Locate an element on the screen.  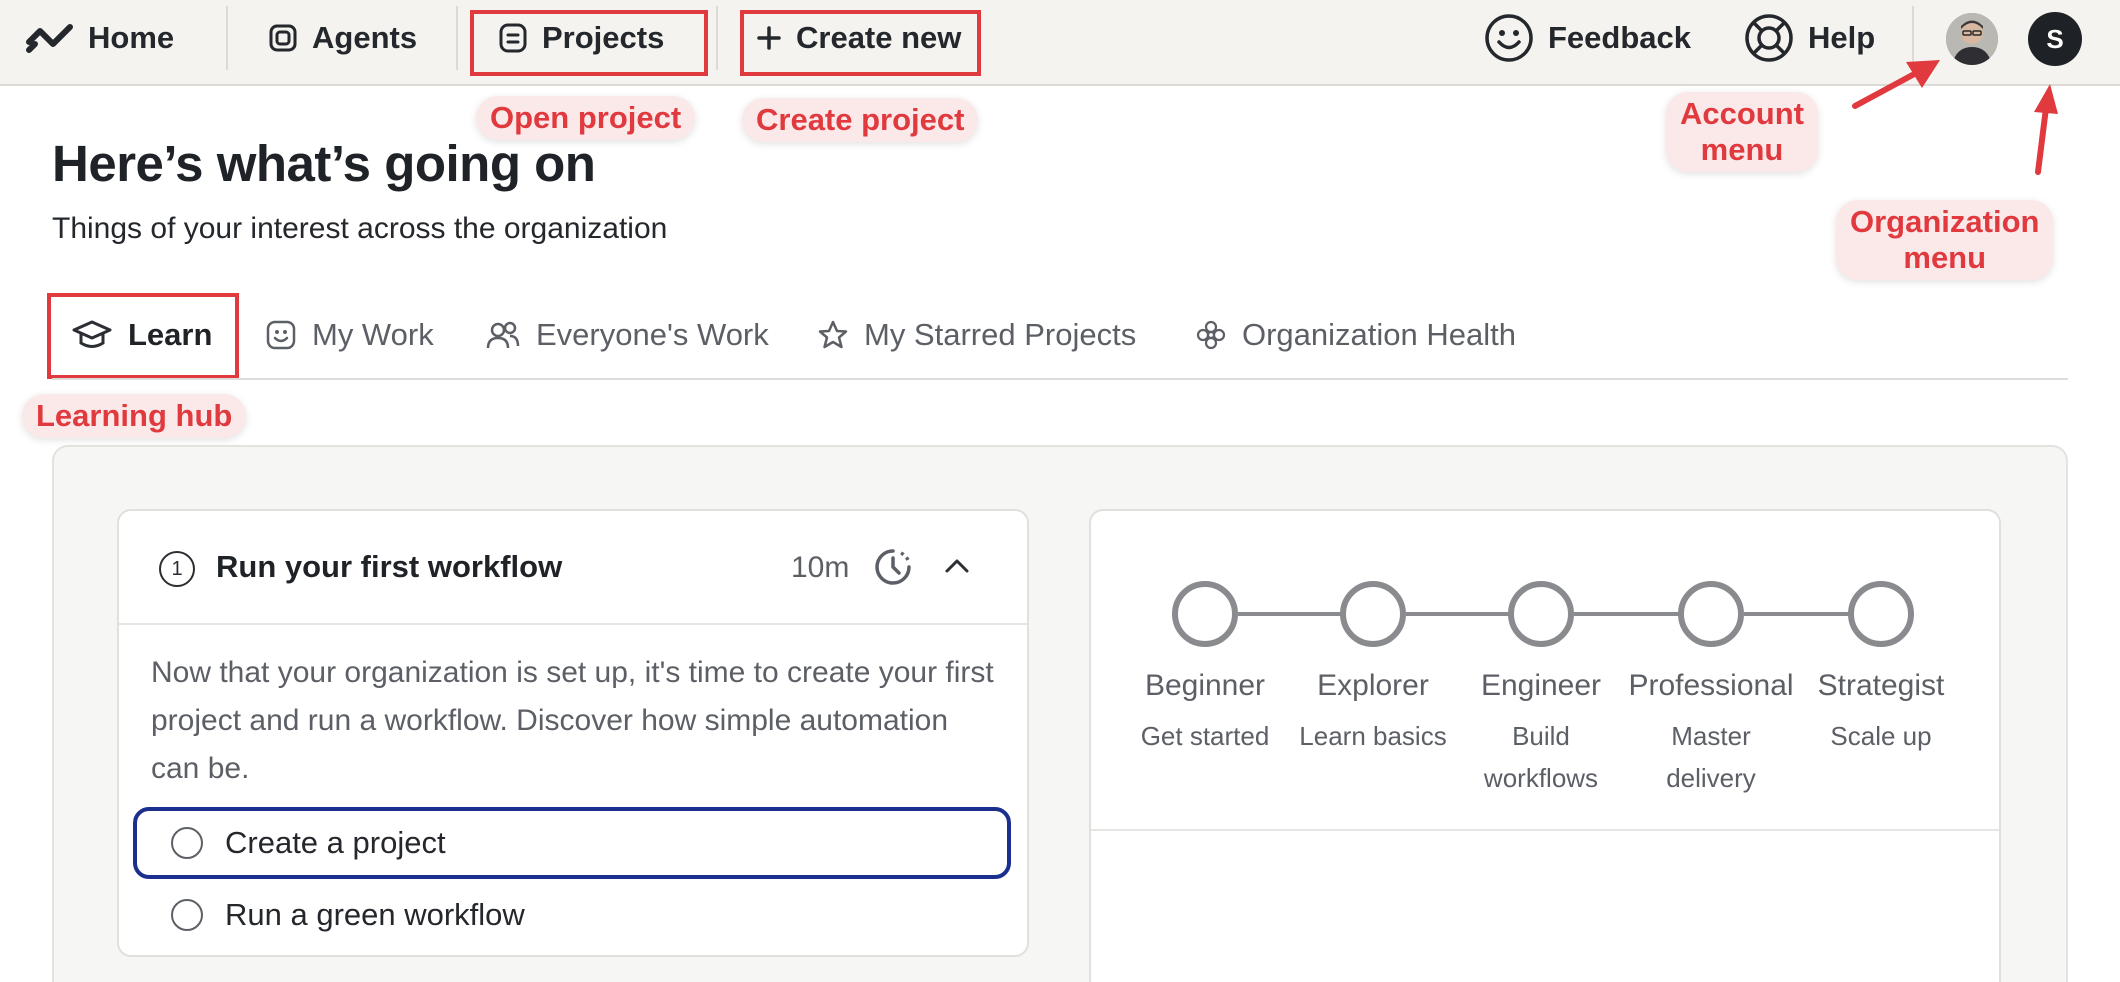
account-menu-callout: Account menu is located at coordinates (1742, 132).